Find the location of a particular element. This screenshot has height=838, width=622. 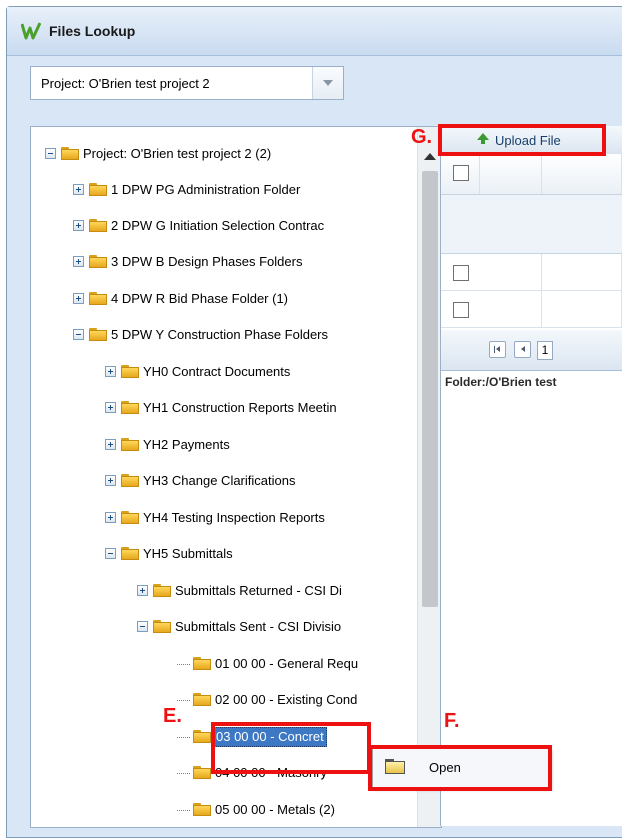

project-selector: Project: O'Brien test project 2 is located at coordinates (187, 83).